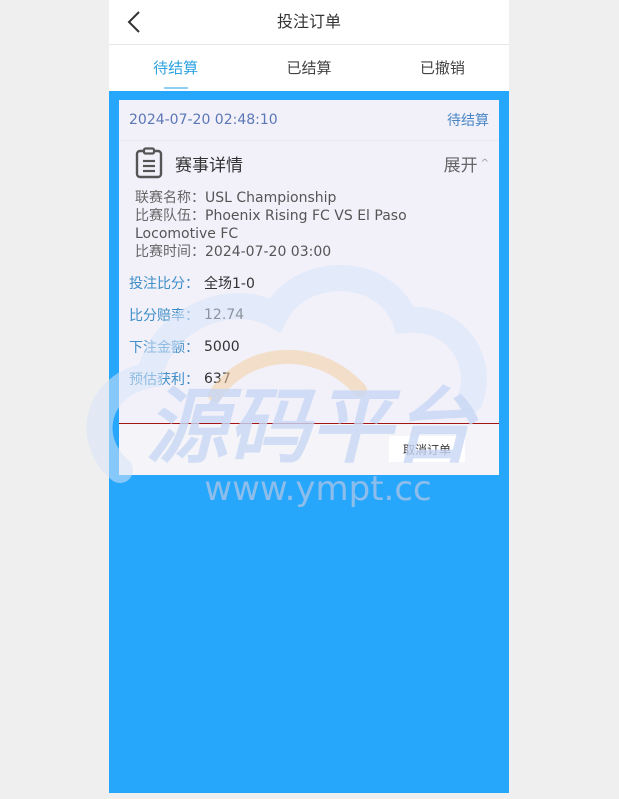 This screenshot has height=799, width=619. Describe the element at coordinates (170, 252) in the screenshot. I see `match-time-label: 比赛时间：` at that location.